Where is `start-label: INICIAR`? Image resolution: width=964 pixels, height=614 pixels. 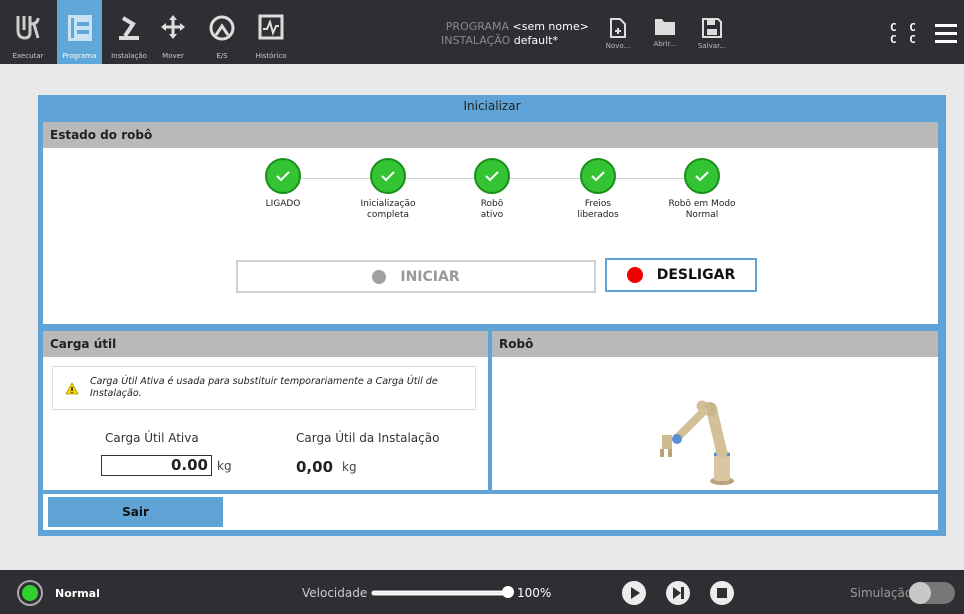
start-label: INICIAR is located at coordinates (430, 276).